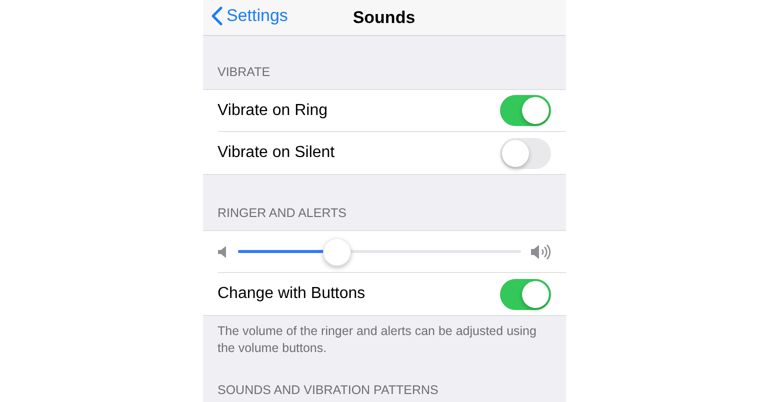  I want to click on setting-label: Change with Buttons, so click(292, 294).